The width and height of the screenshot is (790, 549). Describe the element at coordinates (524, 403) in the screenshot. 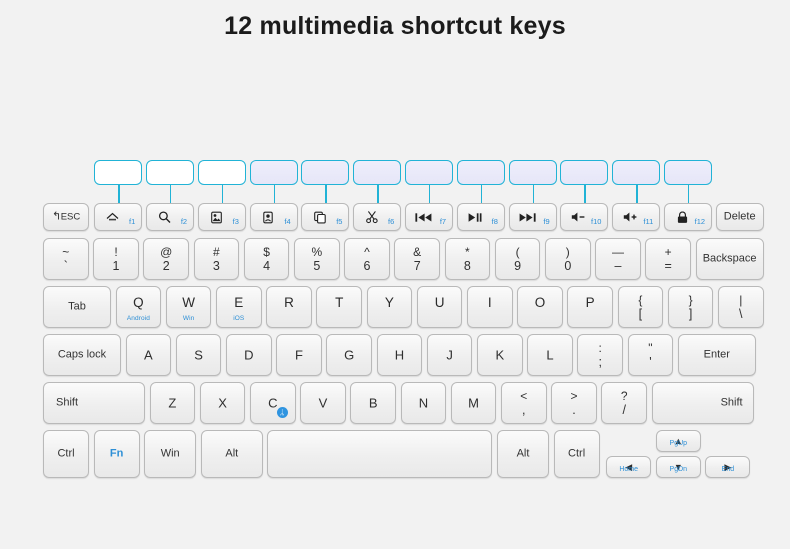

I see `key-shiftpunct-0: <,` at that location.